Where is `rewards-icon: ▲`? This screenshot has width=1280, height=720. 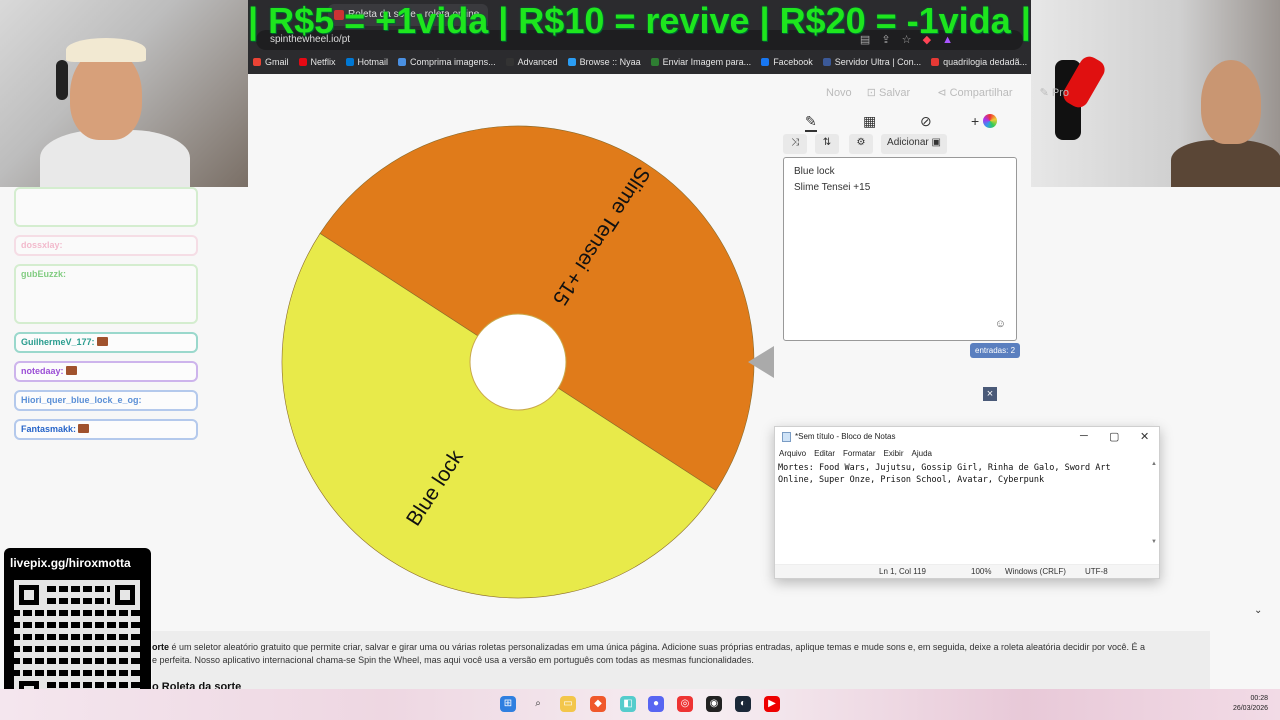 rewards-icon: ▲ is located at coordinates (947, 40).